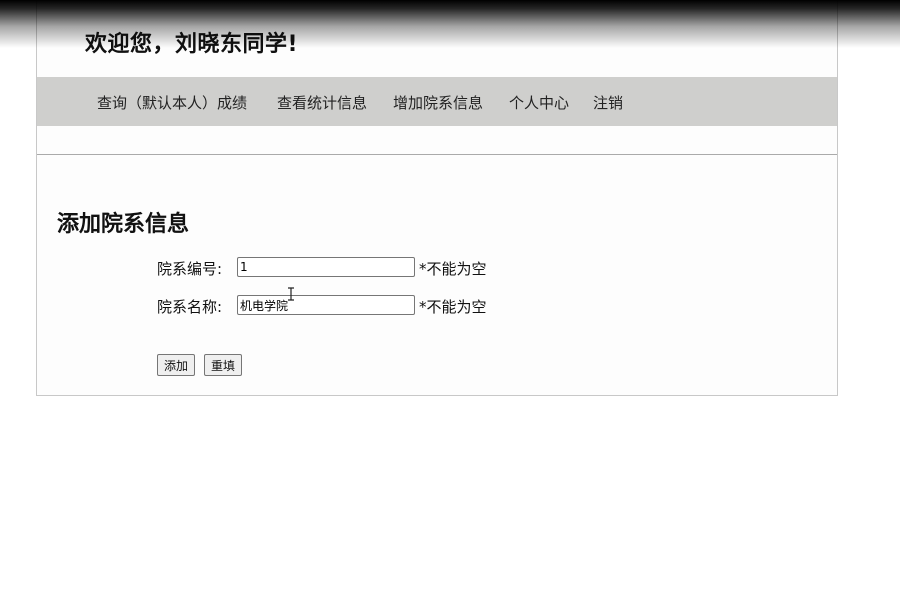 The width and height of the screenshot is (900, 612). What do you see at coordinates (326, 267) in the screenshot?
I see `department-id-input` at bounding box center [326, 267].